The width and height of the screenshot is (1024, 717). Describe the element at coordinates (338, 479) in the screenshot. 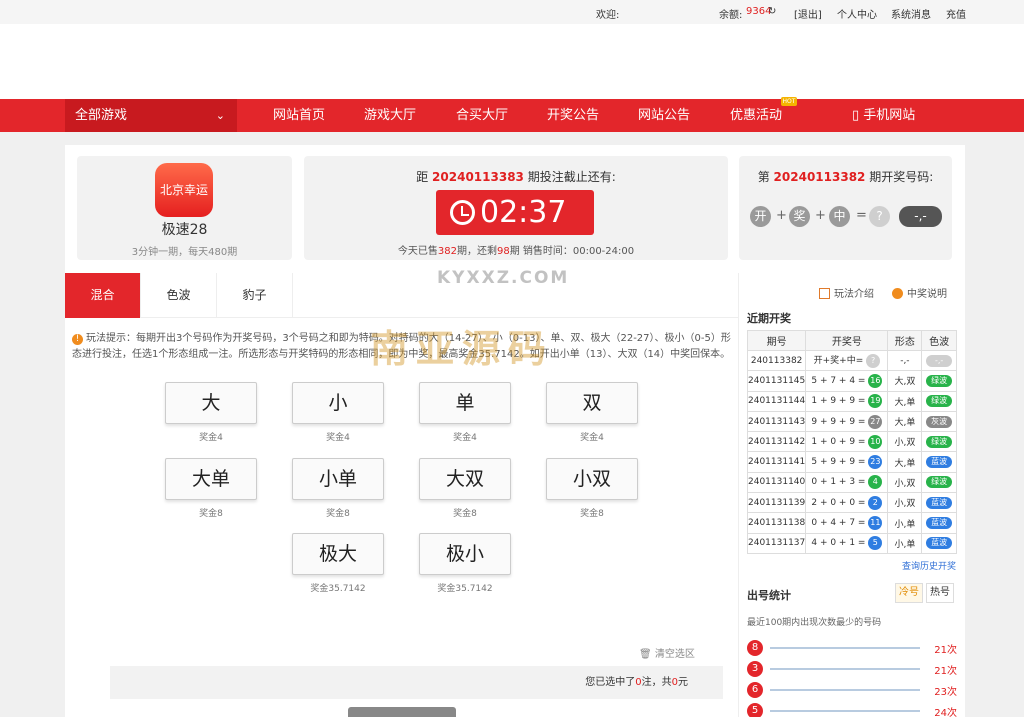

I see `bet-option: 小单` at that location.